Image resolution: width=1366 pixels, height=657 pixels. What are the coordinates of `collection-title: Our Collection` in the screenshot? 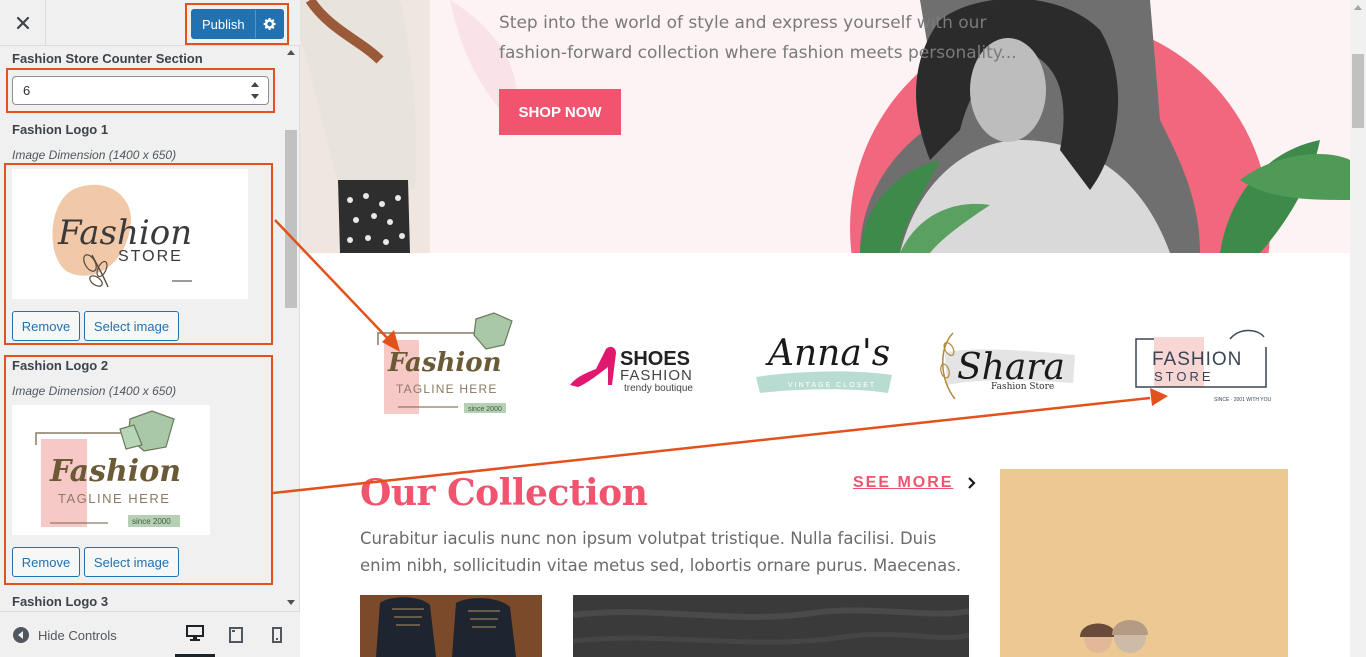 It's located at (504, 493).